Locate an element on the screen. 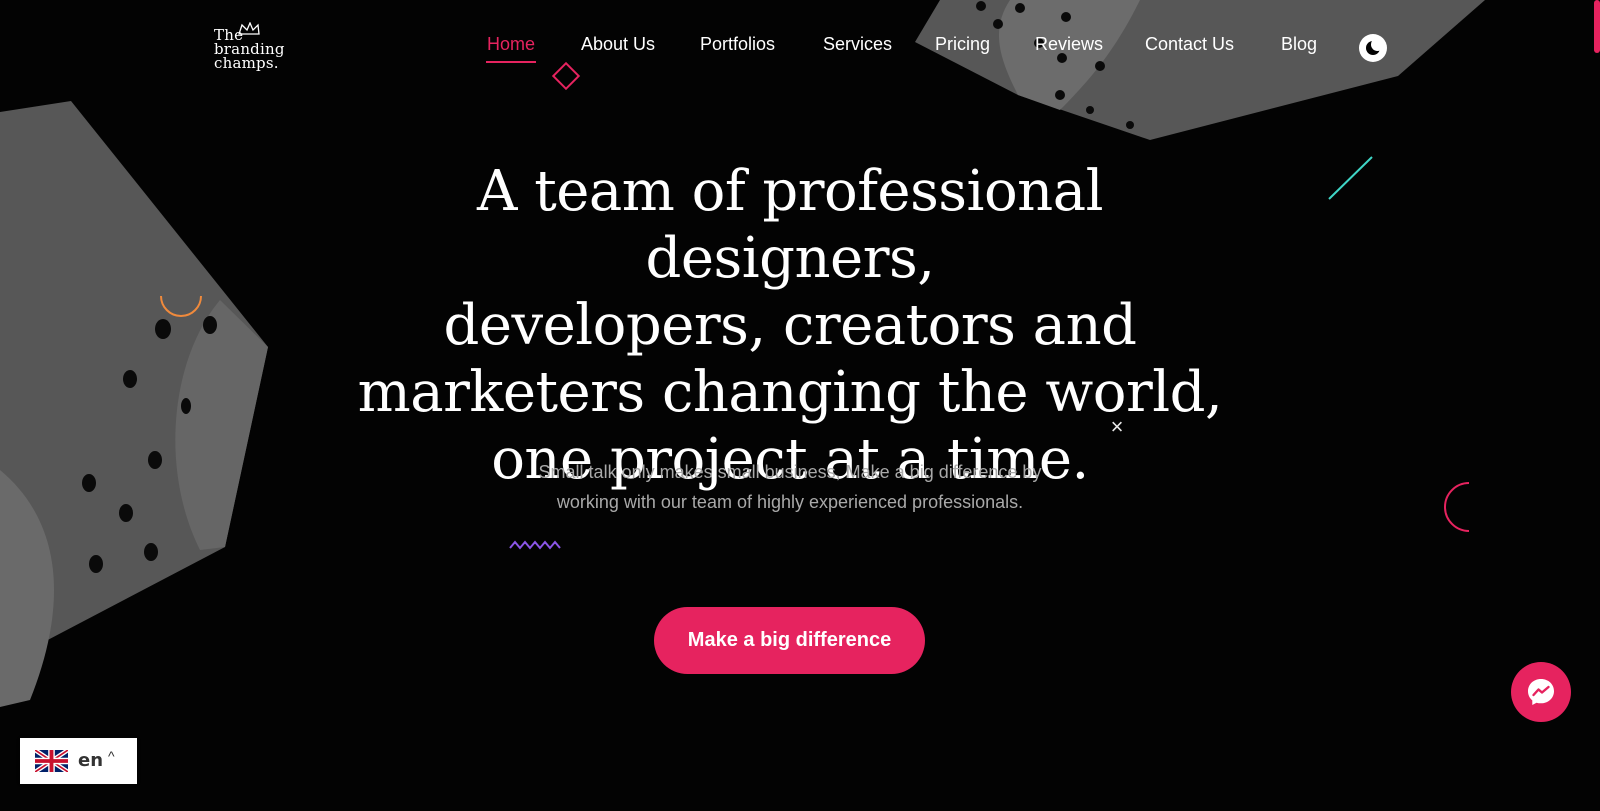  left-rock-shape is located at coordinates (134, 404).